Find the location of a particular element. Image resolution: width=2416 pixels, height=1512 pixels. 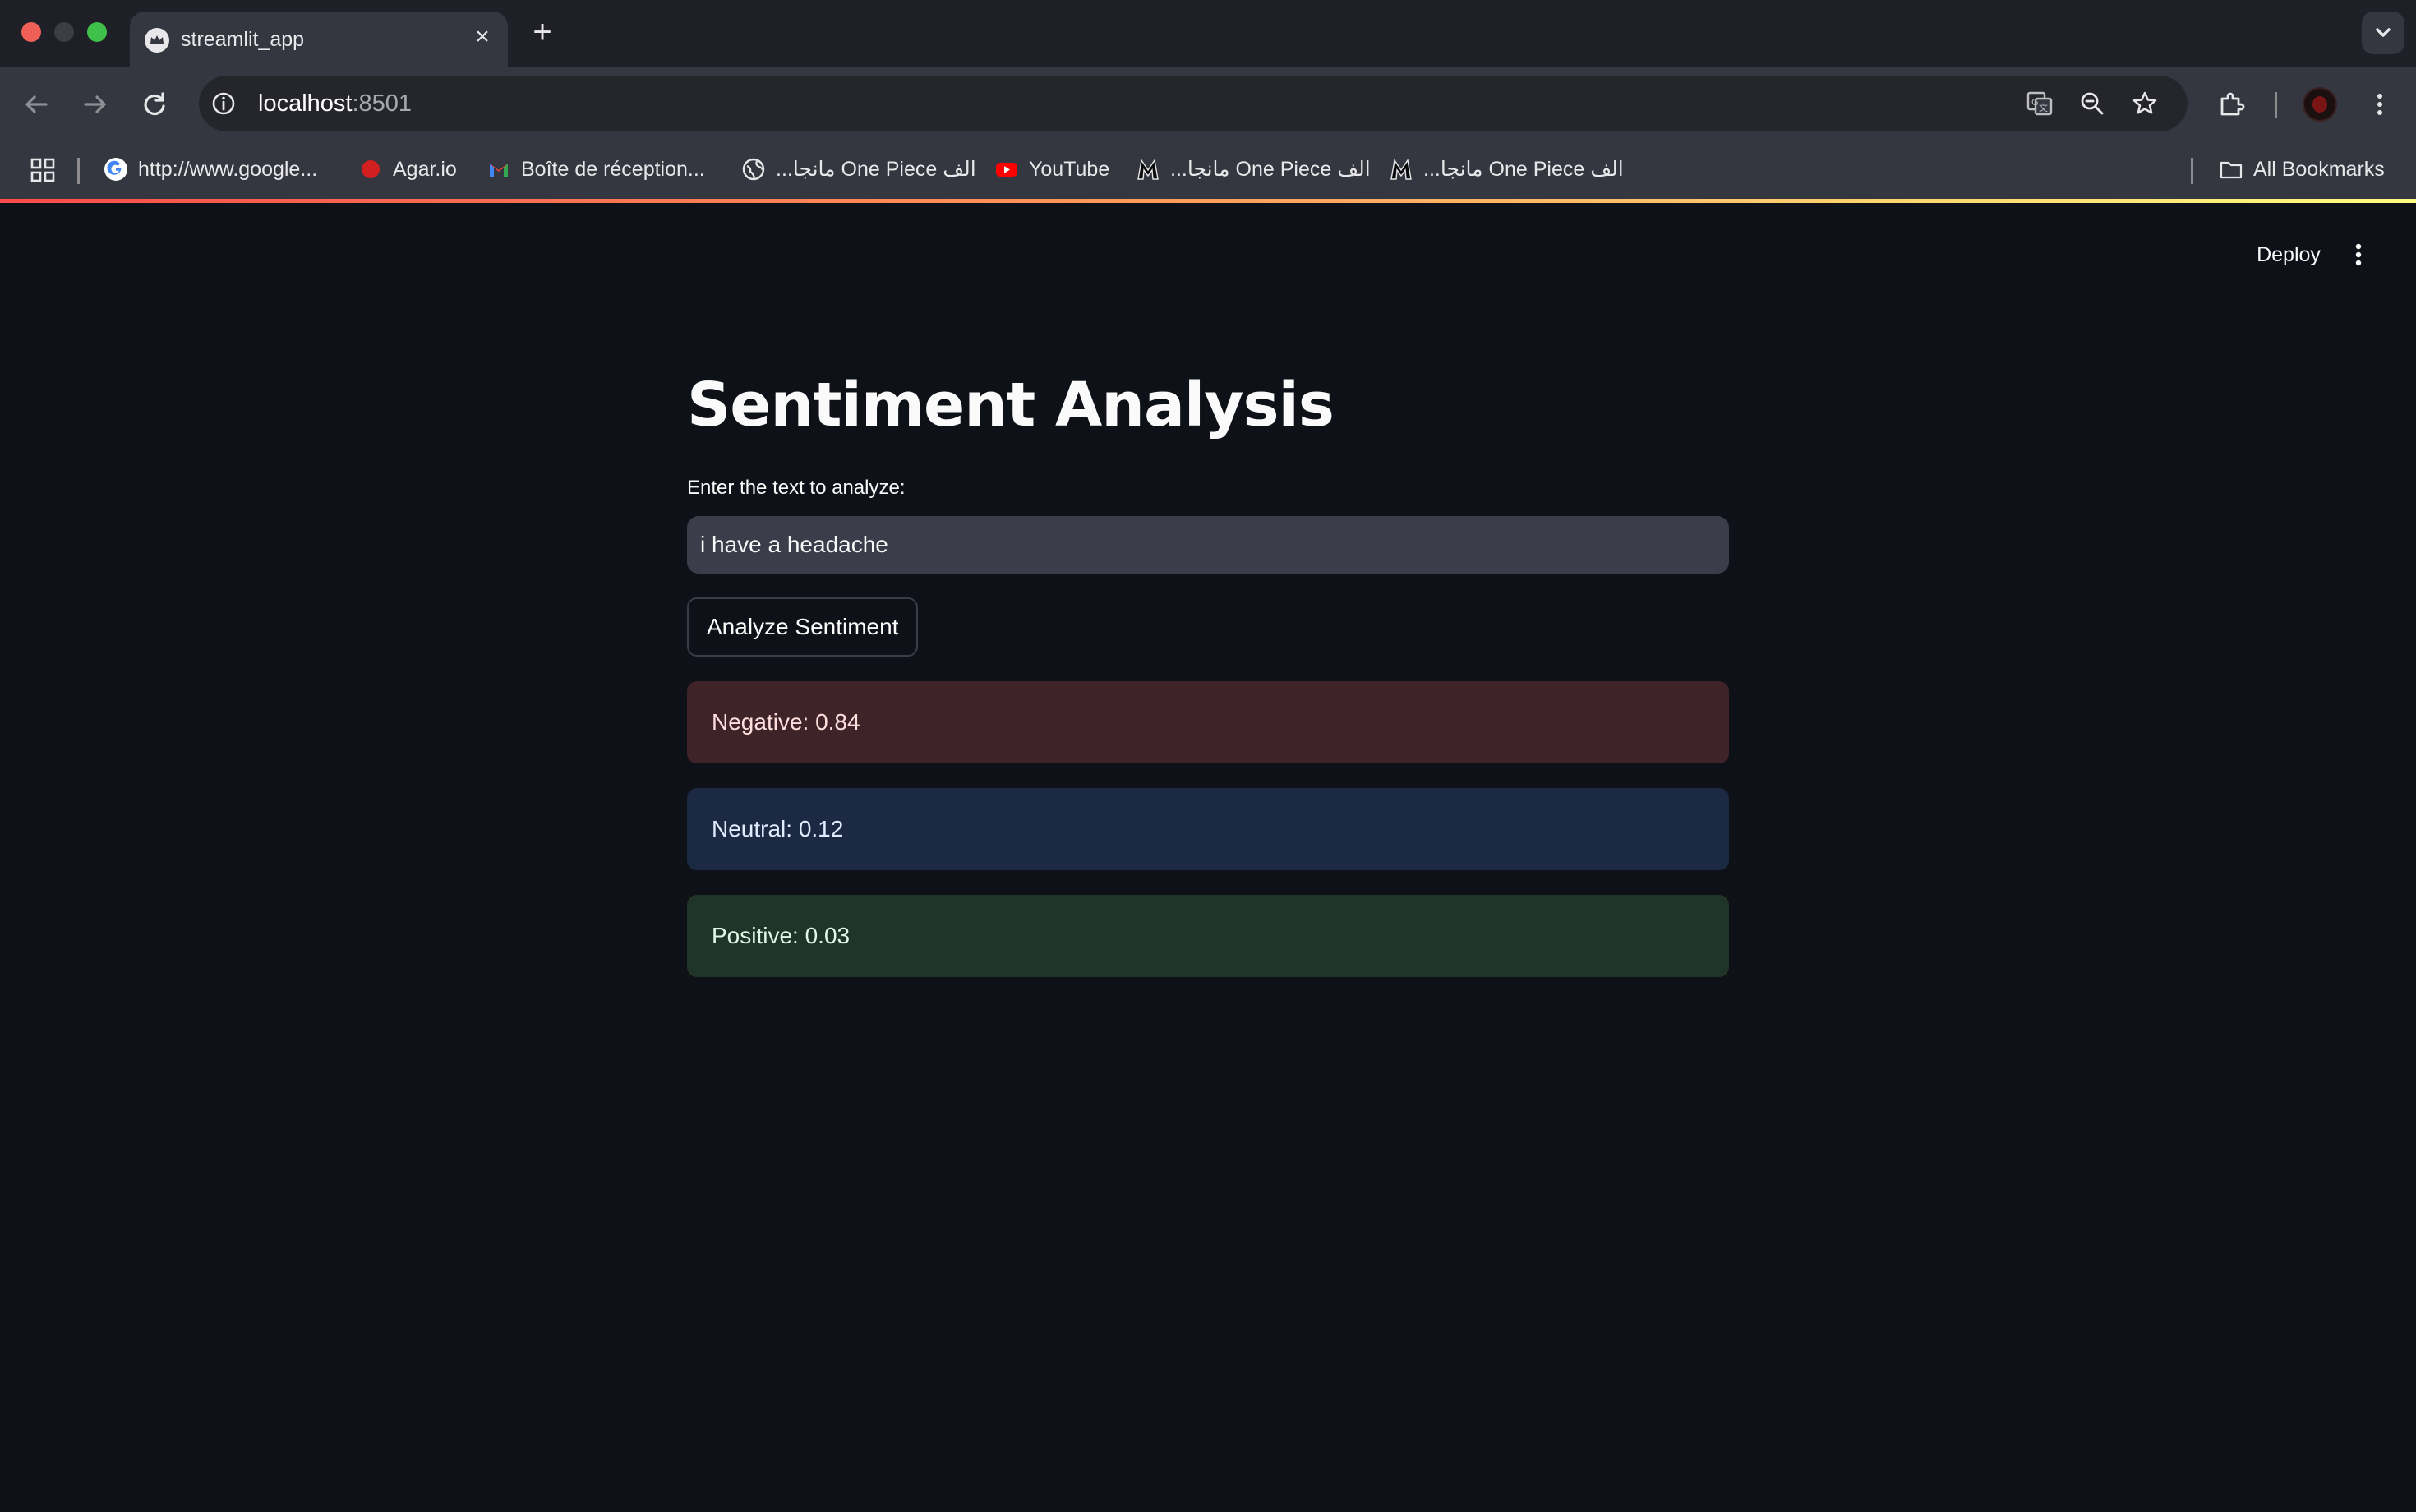

address-bar: localhost:8501 G 文 is located at coordinates (1194, 104).